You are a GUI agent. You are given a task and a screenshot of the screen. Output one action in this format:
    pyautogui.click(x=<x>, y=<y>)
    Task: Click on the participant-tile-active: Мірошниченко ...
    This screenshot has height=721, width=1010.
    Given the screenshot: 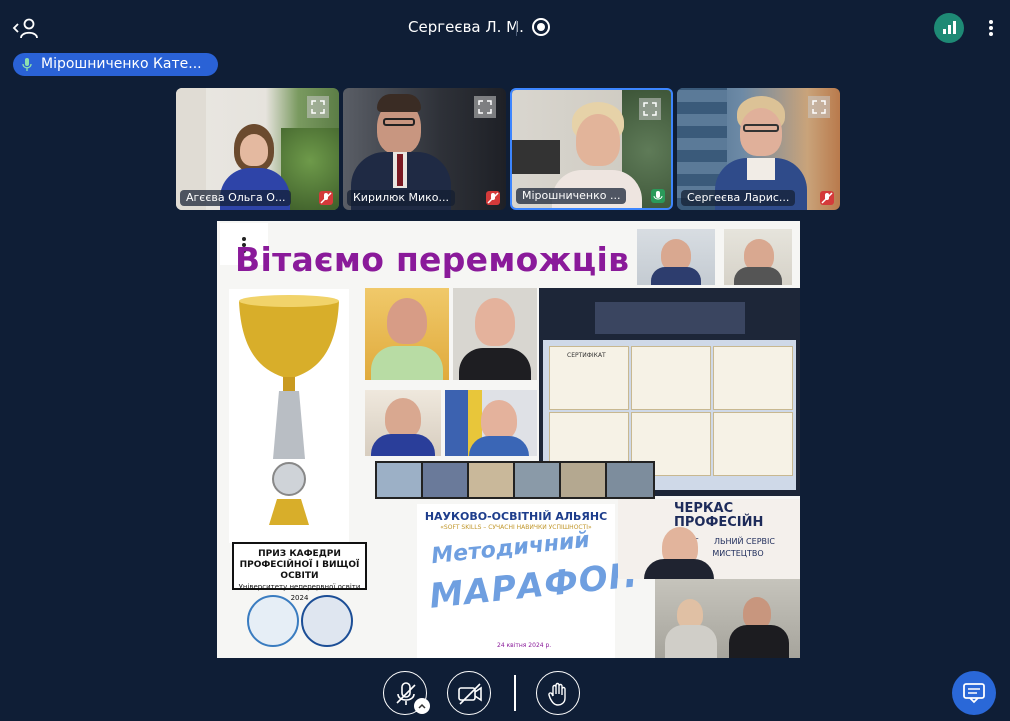 What is the action you would take?
    pyautogui.click(x=591, y=149)
    